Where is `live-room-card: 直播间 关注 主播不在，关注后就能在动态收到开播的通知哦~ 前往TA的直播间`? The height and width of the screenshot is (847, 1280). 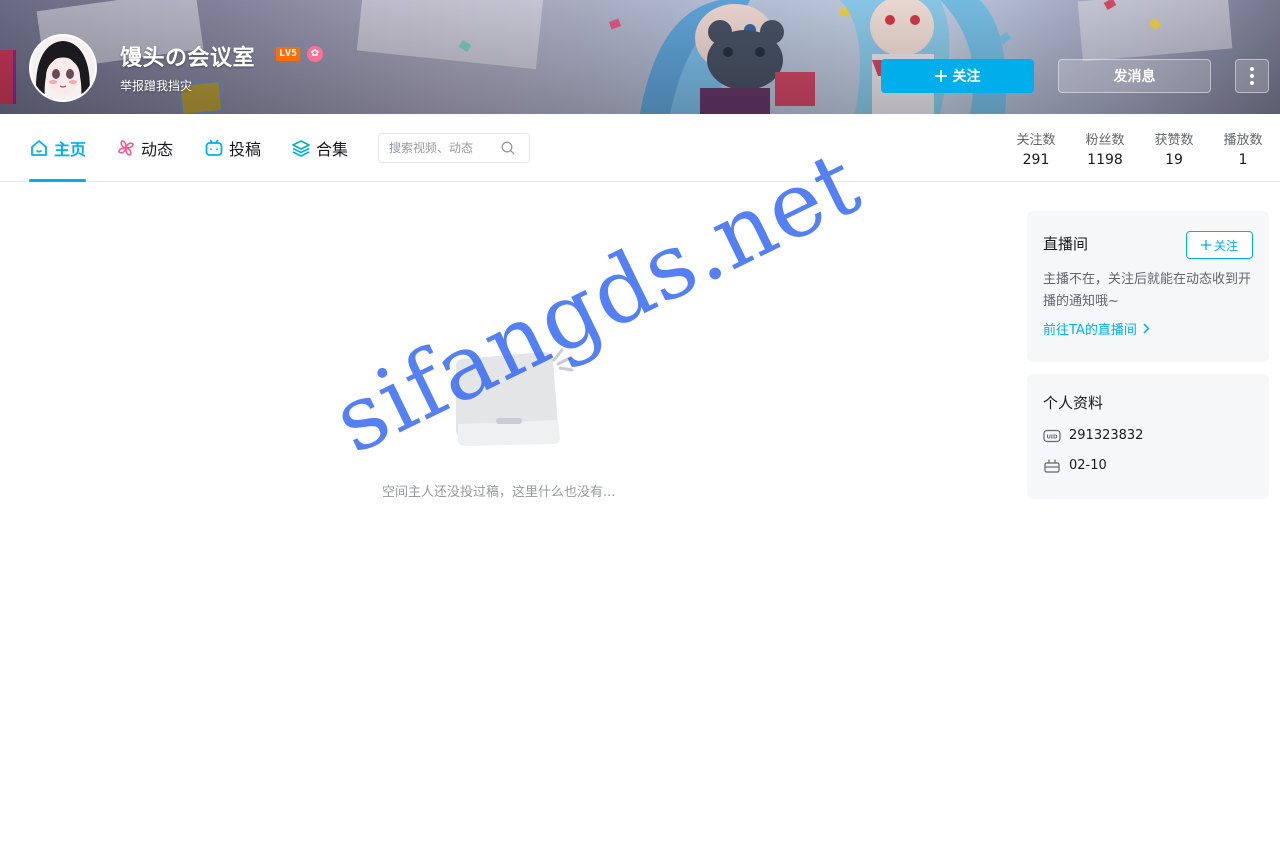 live-room-card: 直播间 关注 主播不在，关注后就能在动态收到开播的通知哦~ 前往TA的直播间 is located at coordinates (1148, 286).